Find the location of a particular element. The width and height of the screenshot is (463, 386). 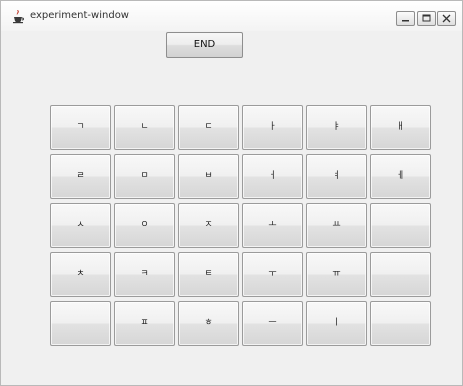

key-button: ㅜ is located at coordinates (272, 274).